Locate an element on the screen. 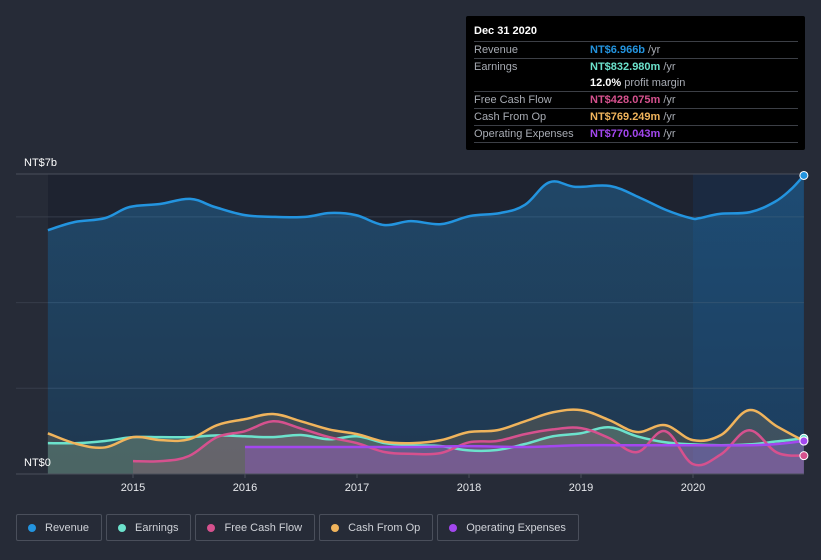 This screenshot has width=821, height=560. x-tick-label: 2015 is located at coordinates (133, 488).